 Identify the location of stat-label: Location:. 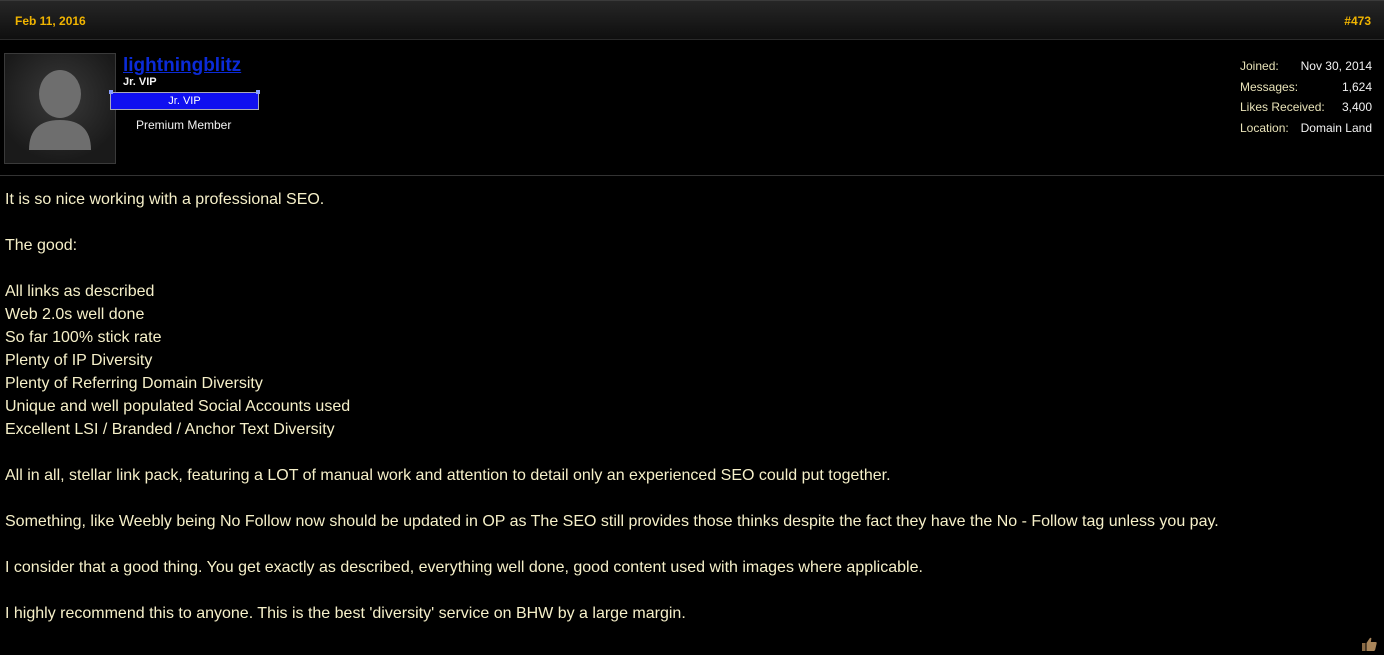
(1264, 127).